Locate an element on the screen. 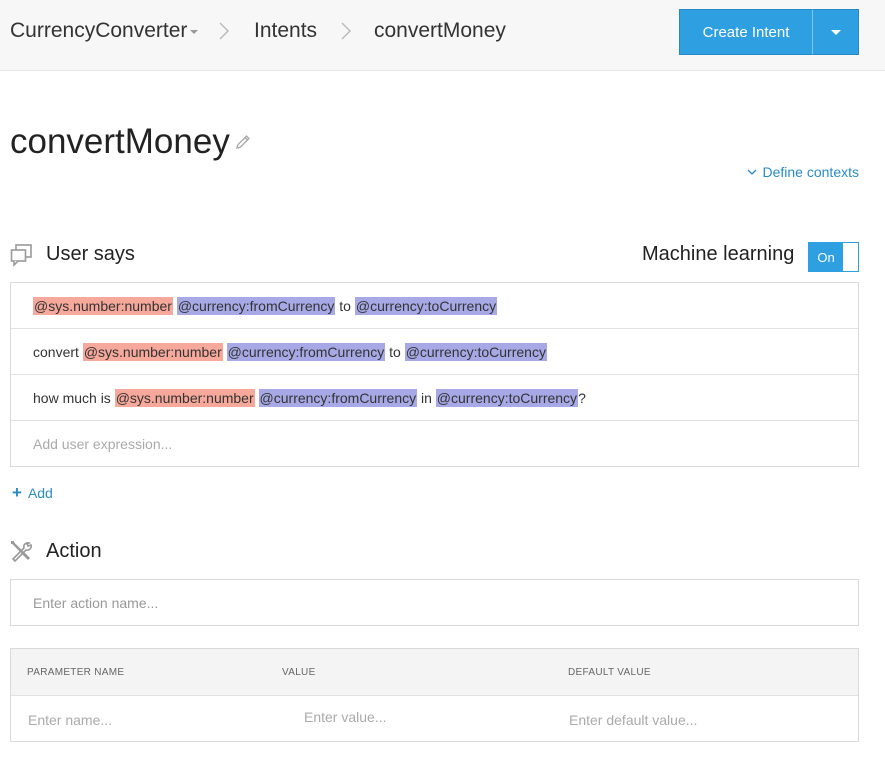 This screenshot has height=757, width=885. breadcrumb-intents: Intents is located at coordinates (285, 31).